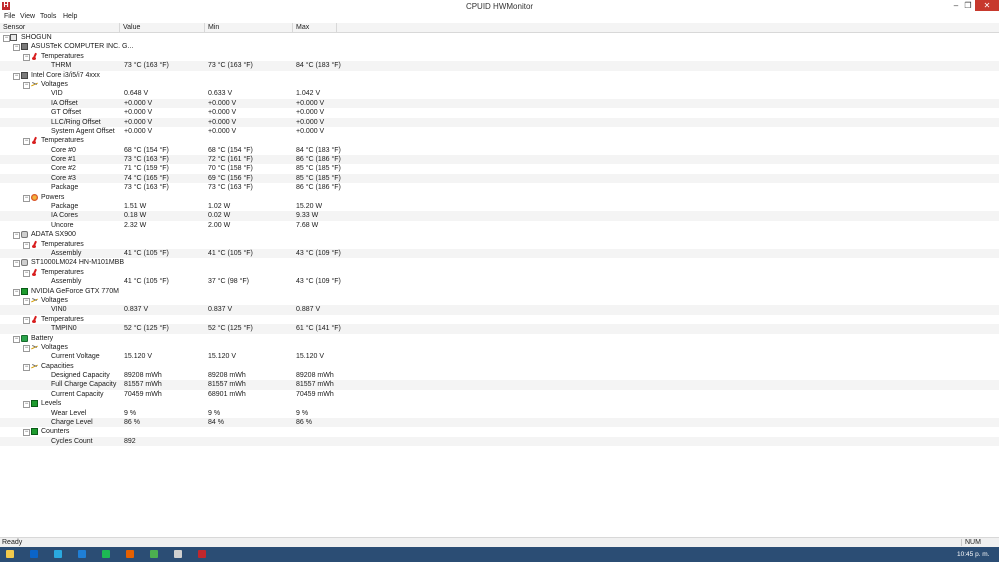 This screenshot has height=562, width=999. What do you see at coordinates (499, 413) in the screenshot?
I see `sensor-row: Wear Level 9 % 9 % 9 %` at bounding box center [499, 413].